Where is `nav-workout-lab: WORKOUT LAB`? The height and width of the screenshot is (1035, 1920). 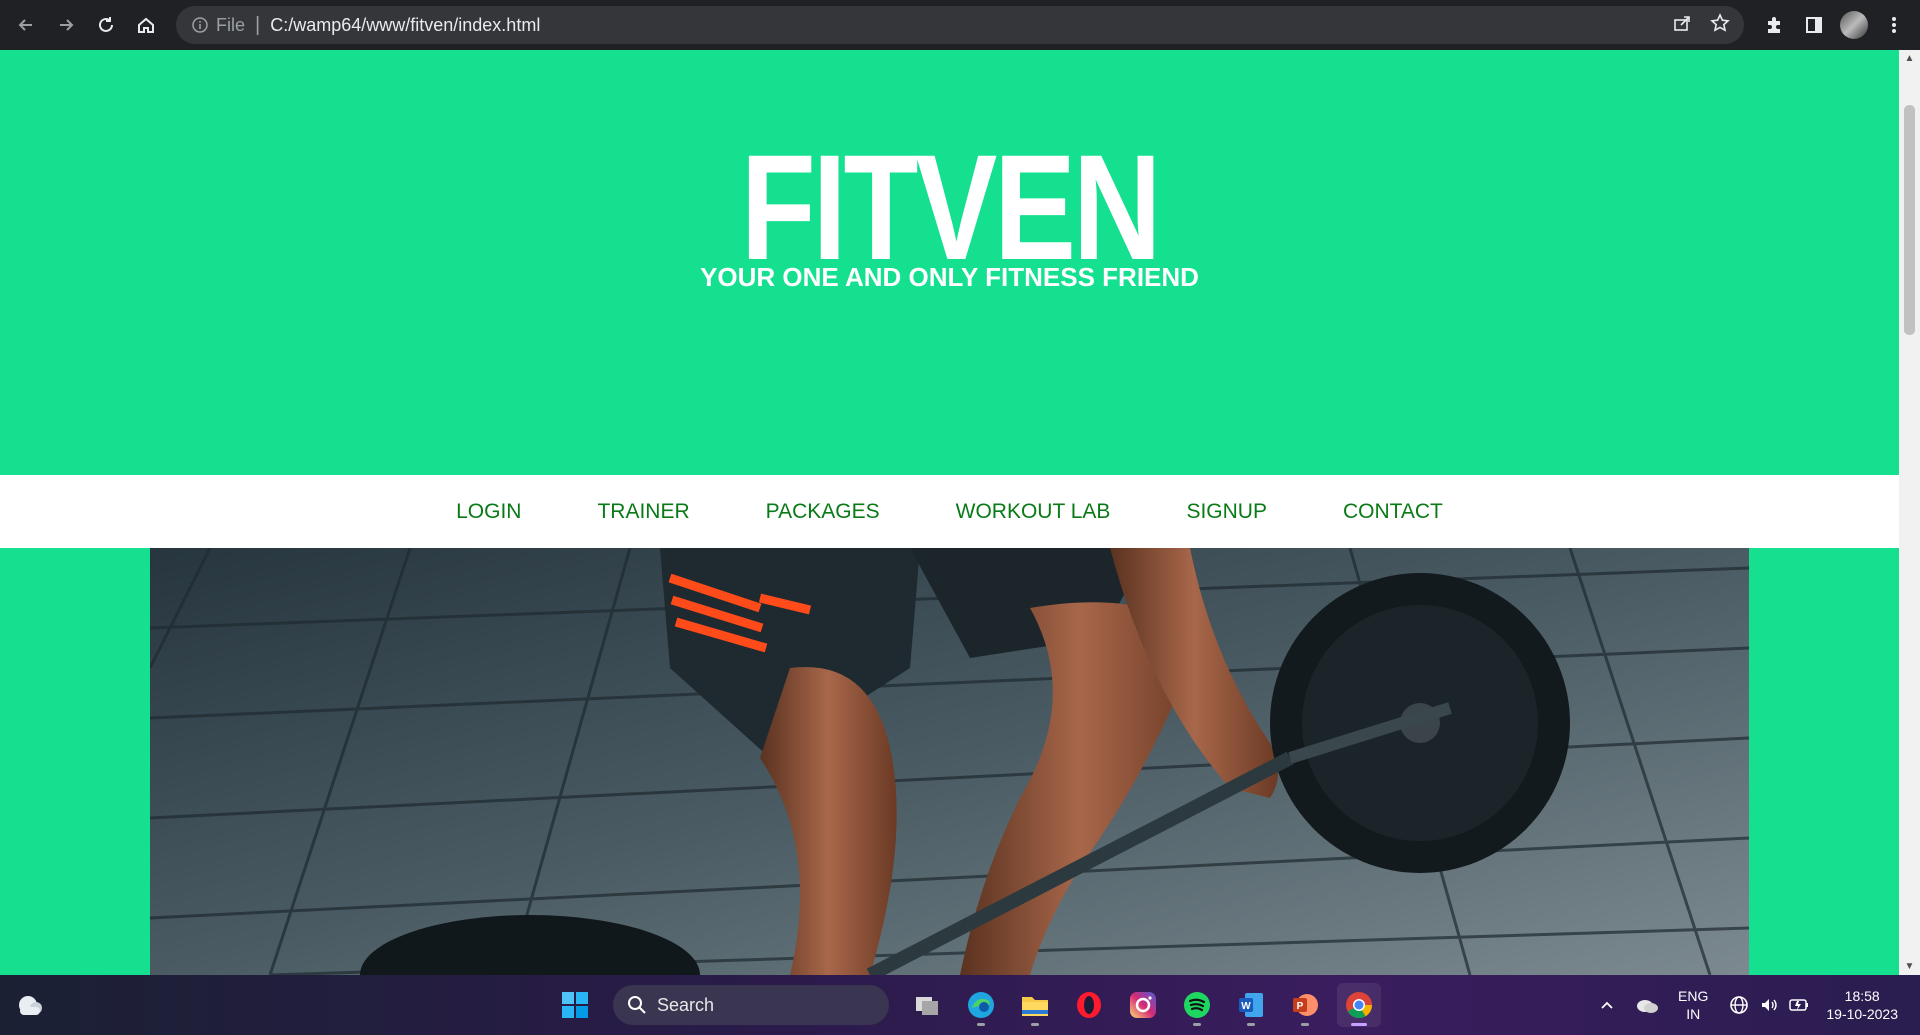
nav-workout-lab: WORKOUT LAB is located at coordinates (1033, 512).